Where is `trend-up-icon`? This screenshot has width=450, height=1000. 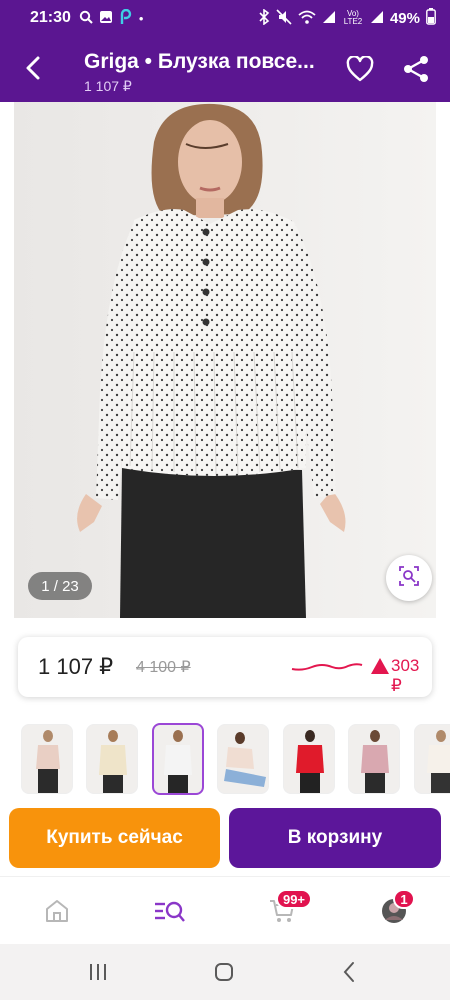 trend-up-icon is located at coordinates (380, 666).